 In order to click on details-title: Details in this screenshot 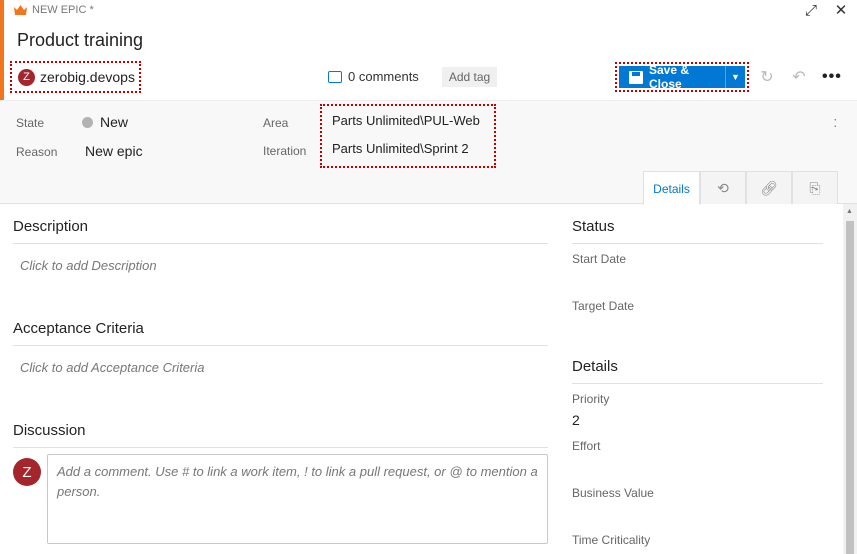, I will do `click(595, 366)`.